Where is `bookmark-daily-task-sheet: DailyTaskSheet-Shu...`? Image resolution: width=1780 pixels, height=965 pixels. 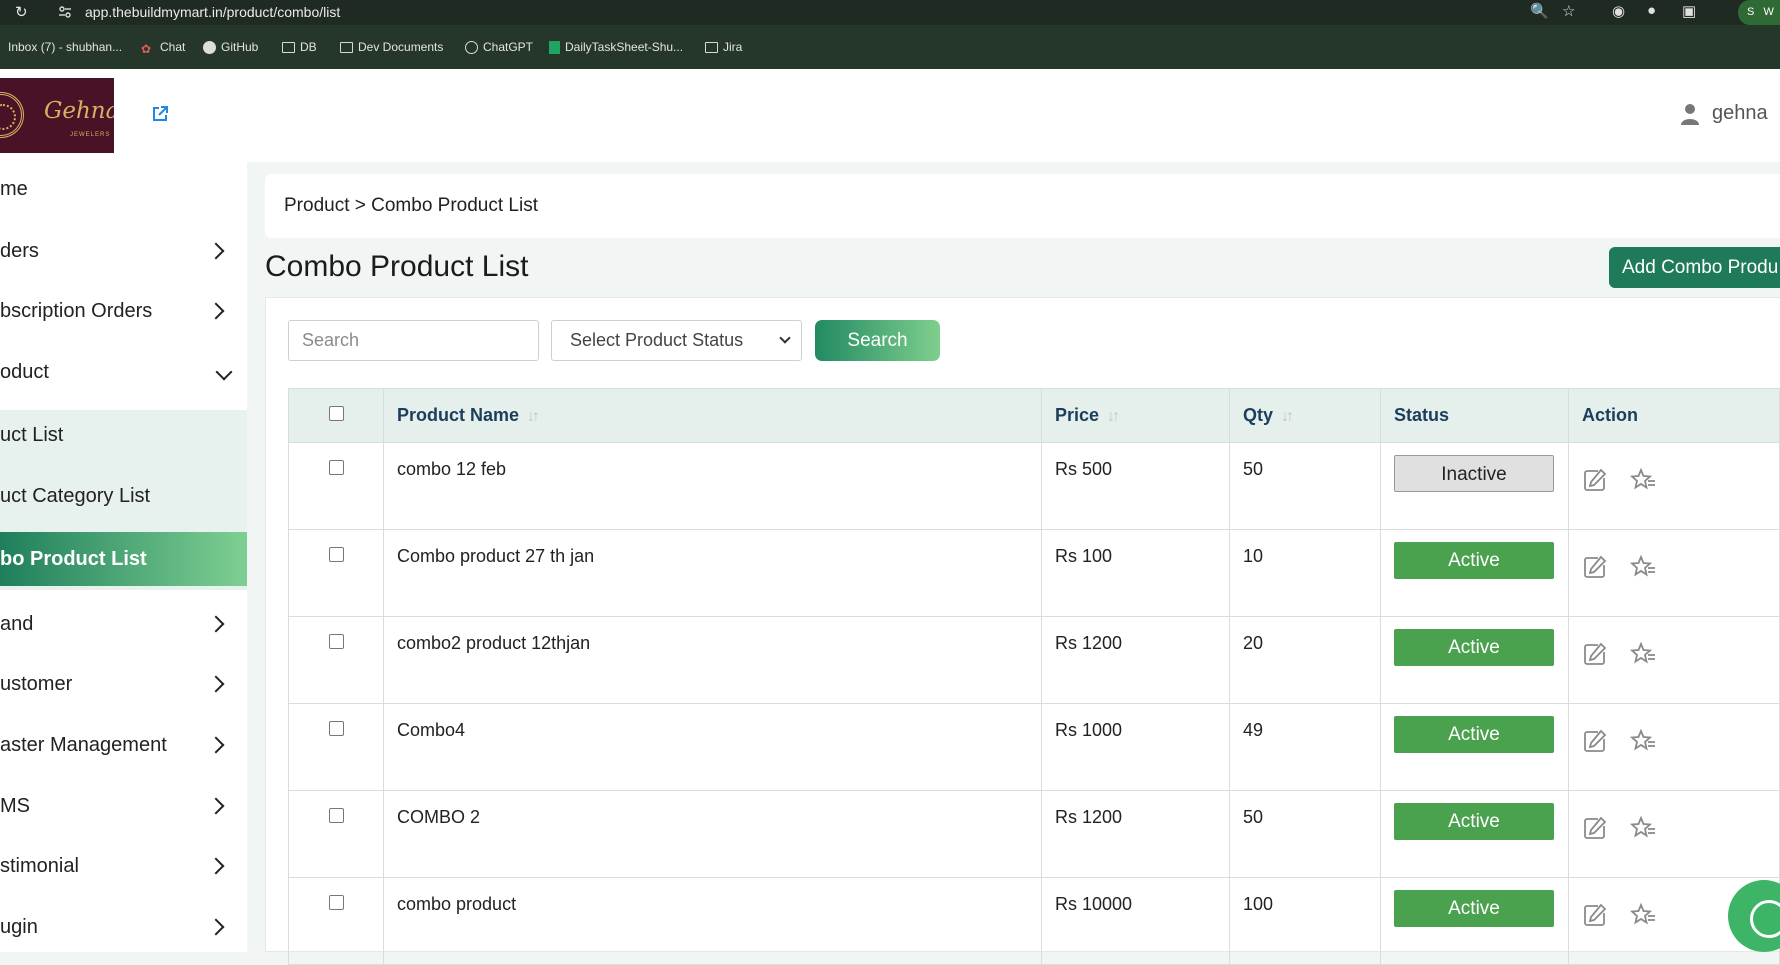
bookmark-daily-task-sheet: DailyTaskSheet-Shu... is located at coordinates (616, 47).